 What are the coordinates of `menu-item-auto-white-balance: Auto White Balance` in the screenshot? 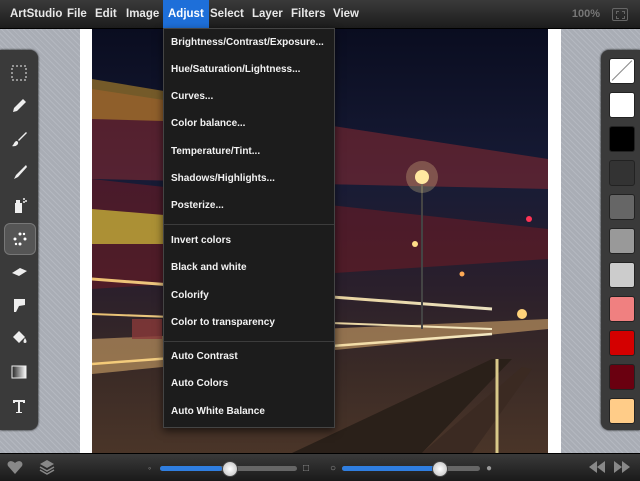 It's located at (218, 411).